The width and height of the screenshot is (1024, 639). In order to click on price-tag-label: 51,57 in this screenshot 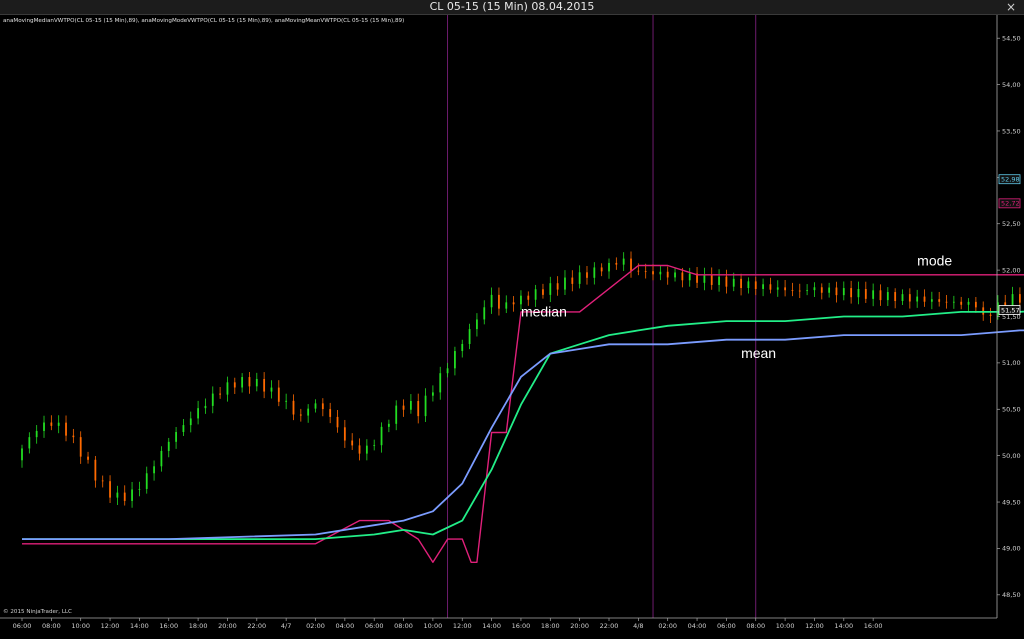, I will do `click(1010, 310)`.